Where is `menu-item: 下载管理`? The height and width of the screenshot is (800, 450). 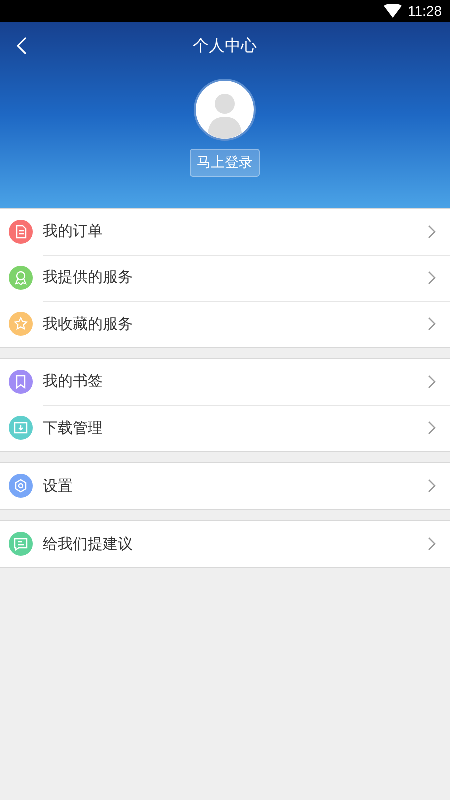 menu-item: 下载管理 is located at coordinates (225, 428).